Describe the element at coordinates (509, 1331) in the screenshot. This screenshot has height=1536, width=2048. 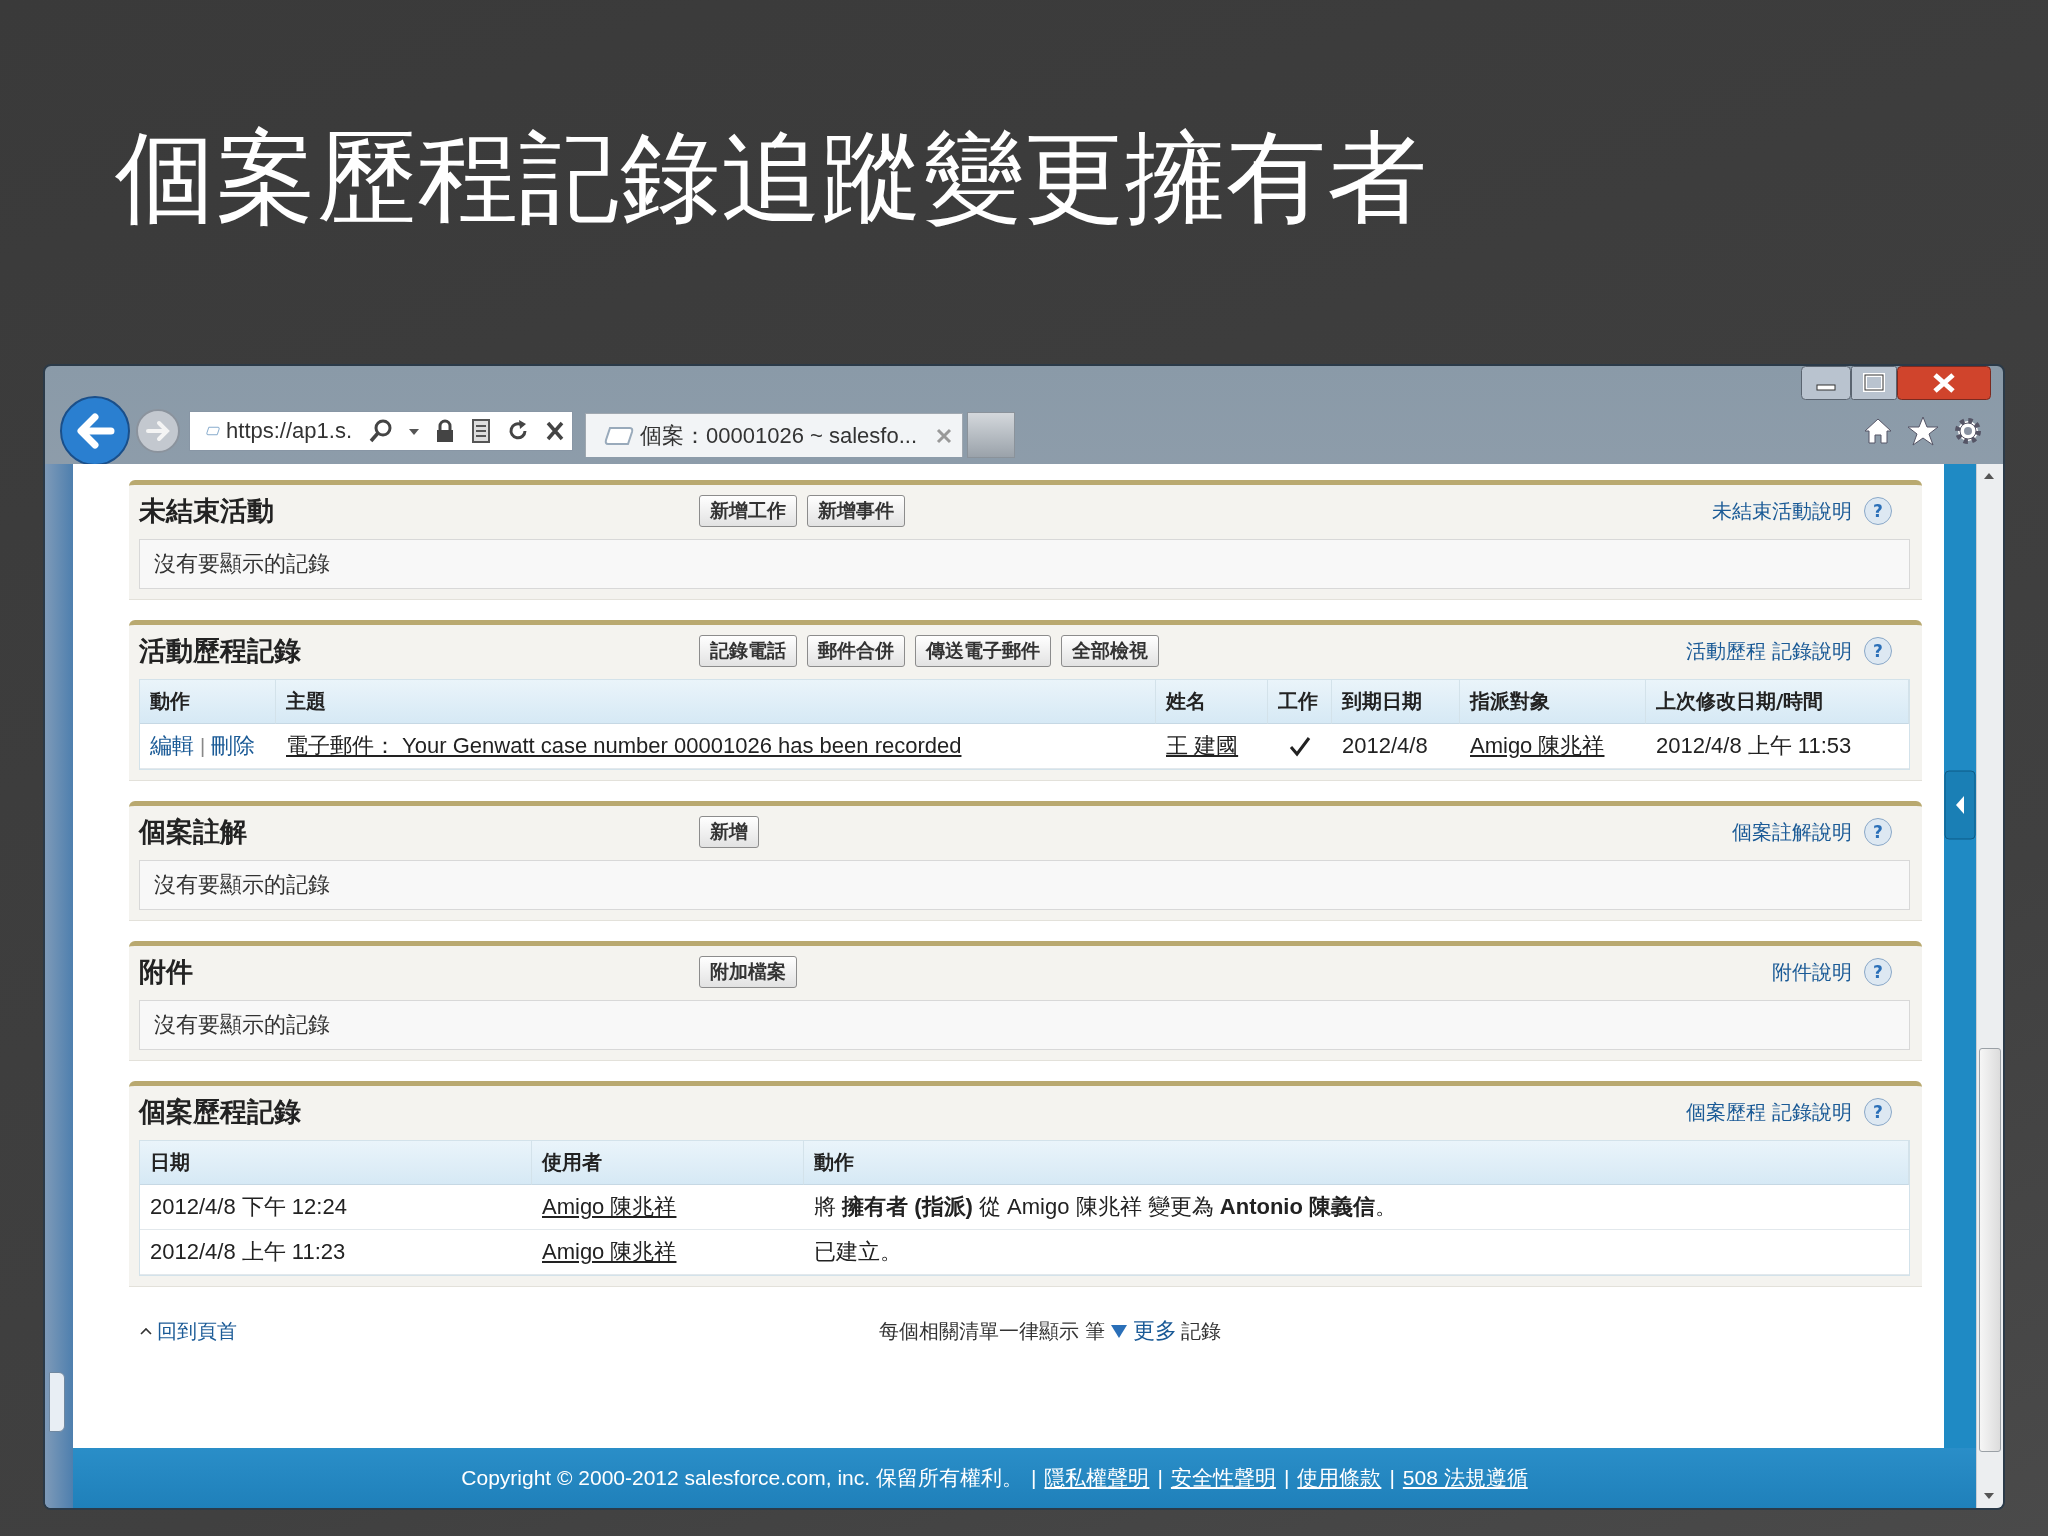
I see `back-to-top-link: 回到頁首` at that location.